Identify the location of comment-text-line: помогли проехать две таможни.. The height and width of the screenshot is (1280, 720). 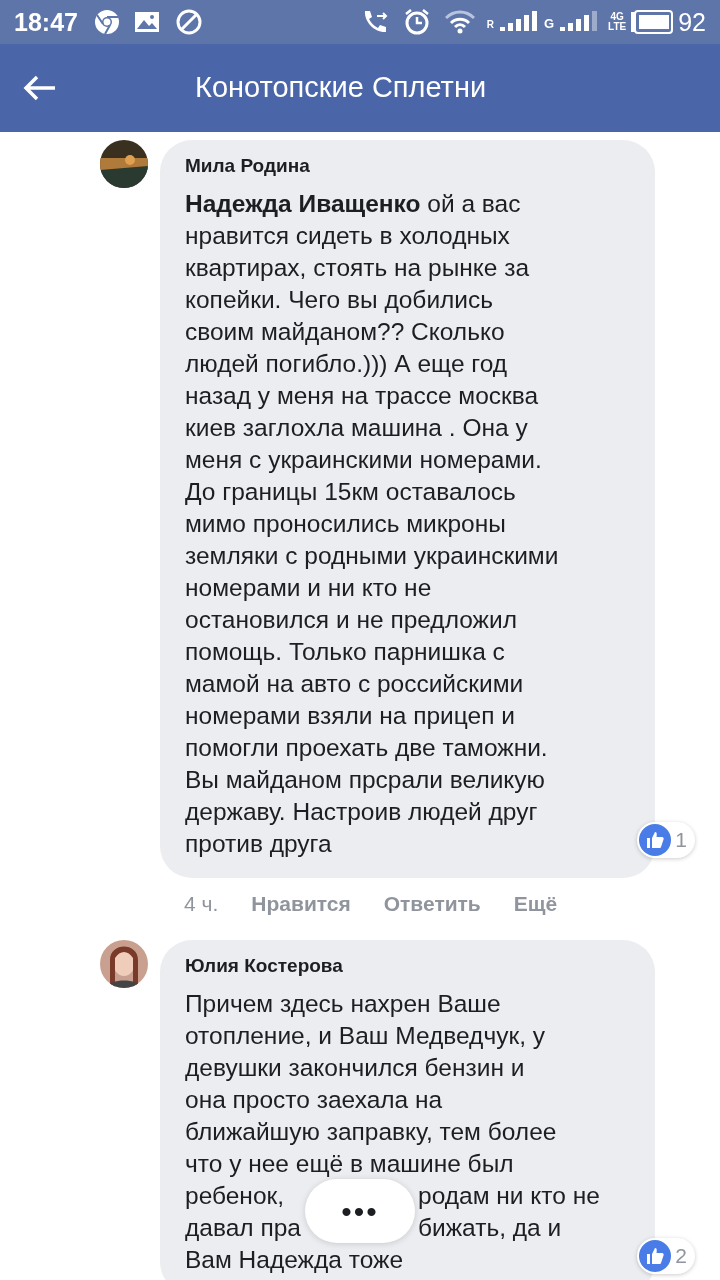
(367, 748).